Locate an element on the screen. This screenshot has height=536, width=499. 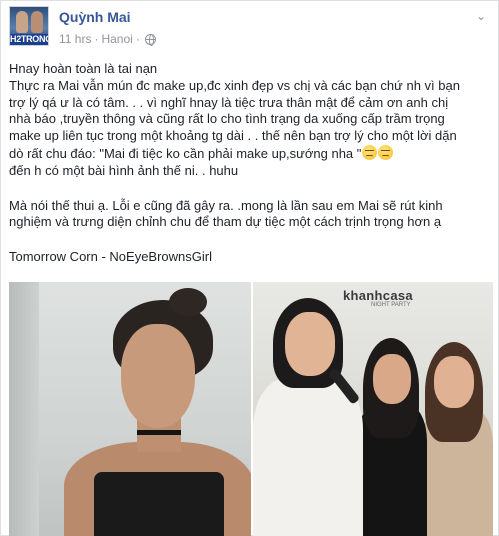
photo-sign-subtext: NIGHT PARTY is located at coordinates (391, 305).